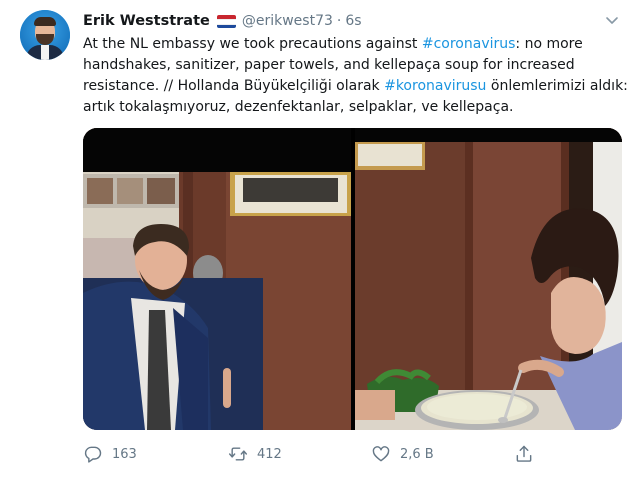 The height and width of the screenshot is (479, 640). Describe the element at coordinates (524, 453) in the screenshot. I see `share-icon` at that location.